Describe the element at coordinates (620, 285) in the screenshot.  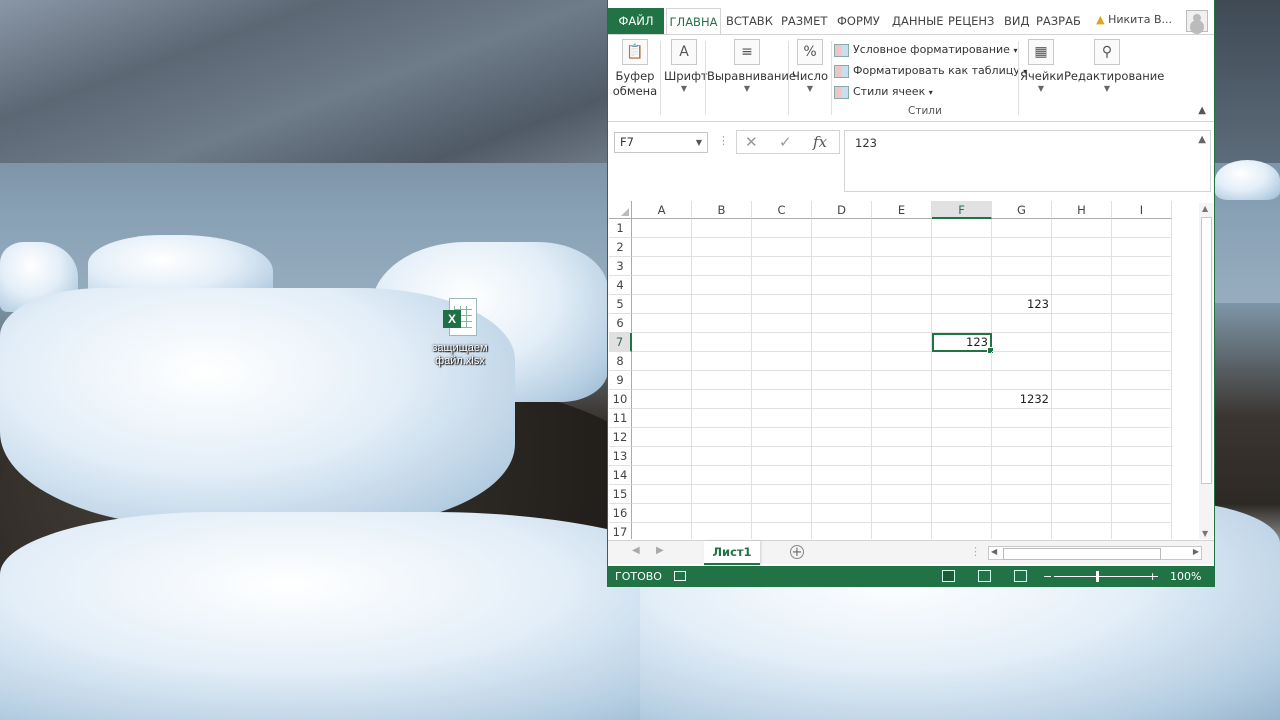
I see `row-header-4: 4` at that location.